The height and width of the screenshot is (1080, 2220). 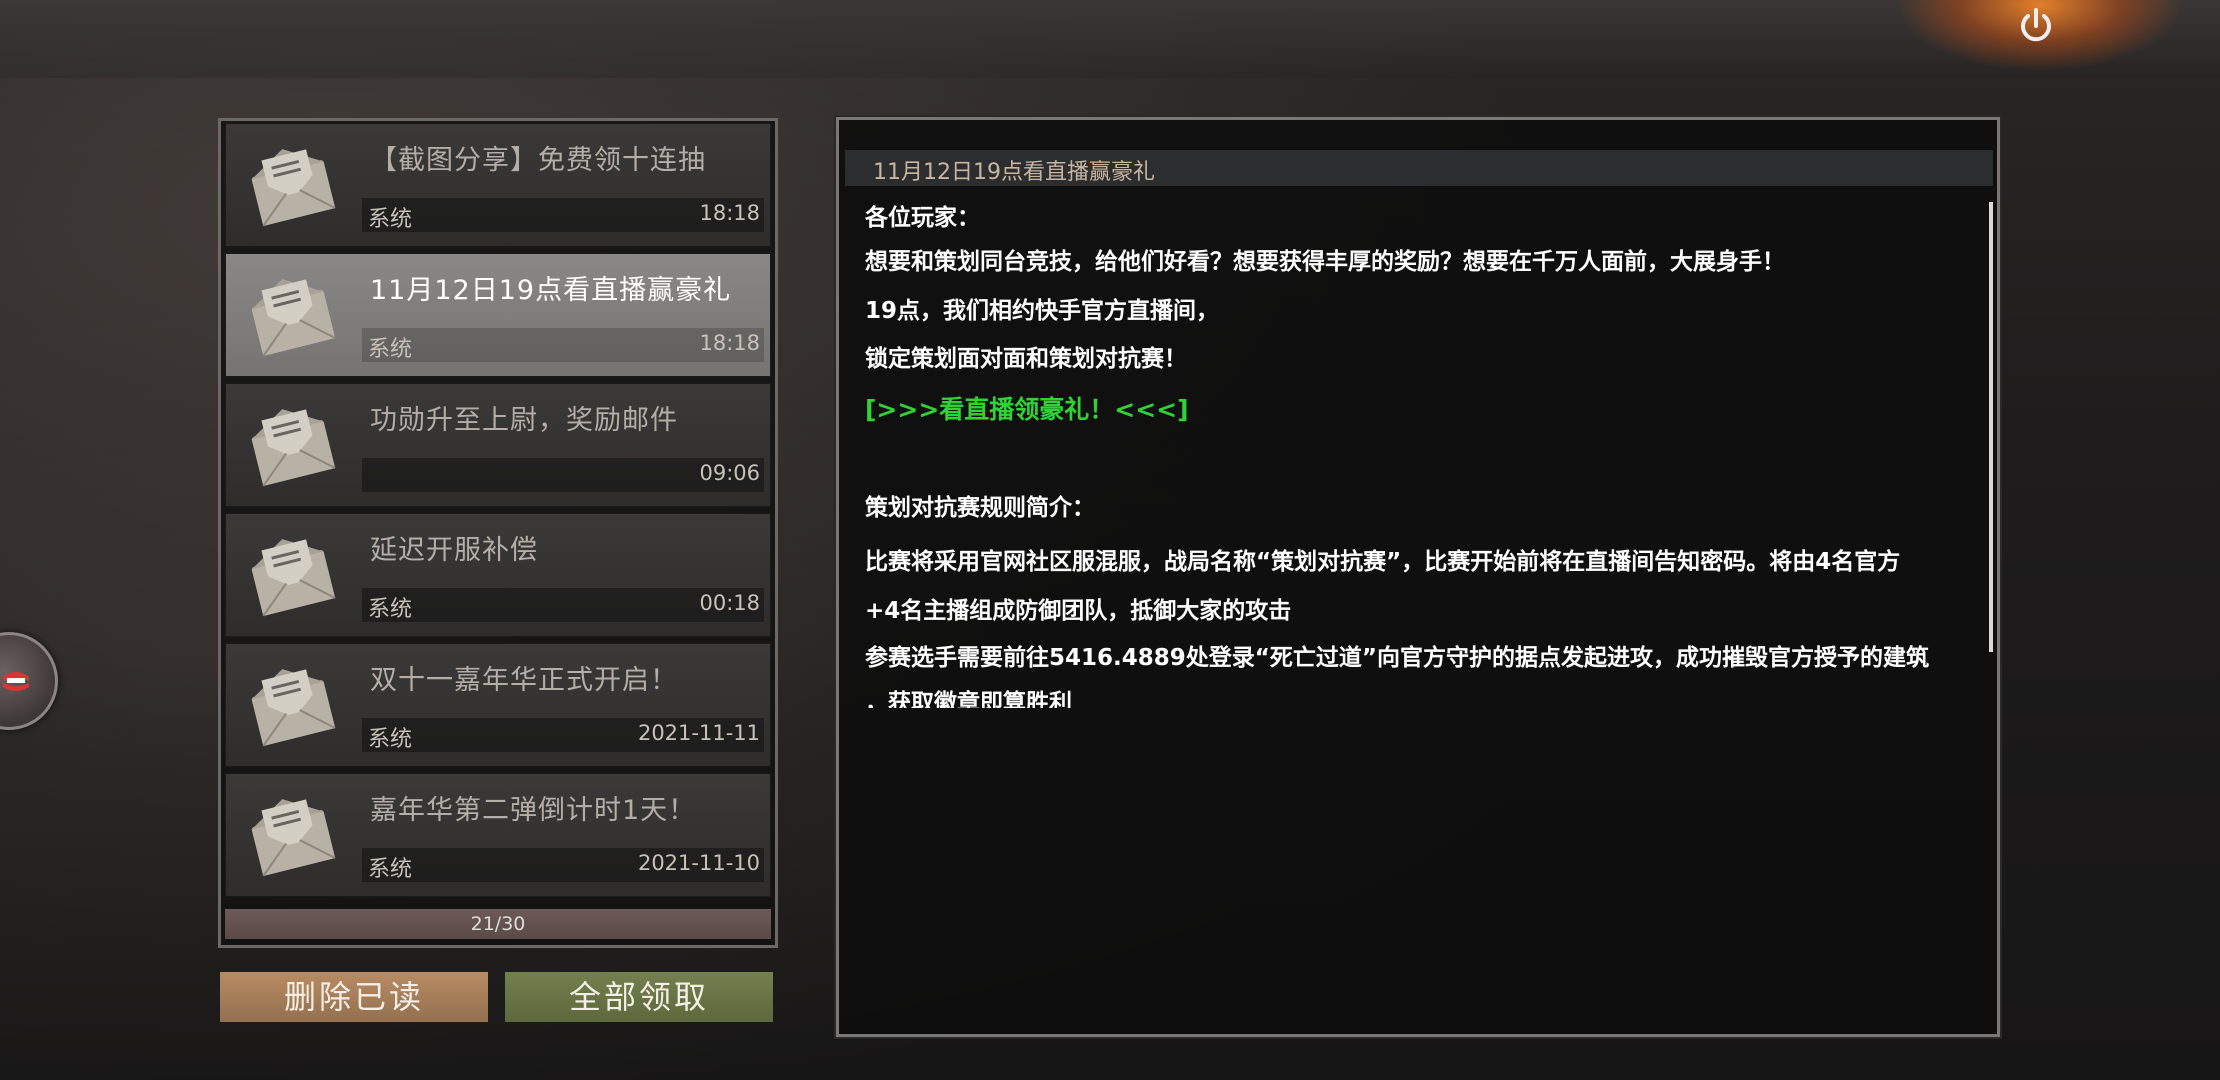 I want to click on content-line: 策划对抗赛规则简介：, so click(x=980, y=508).